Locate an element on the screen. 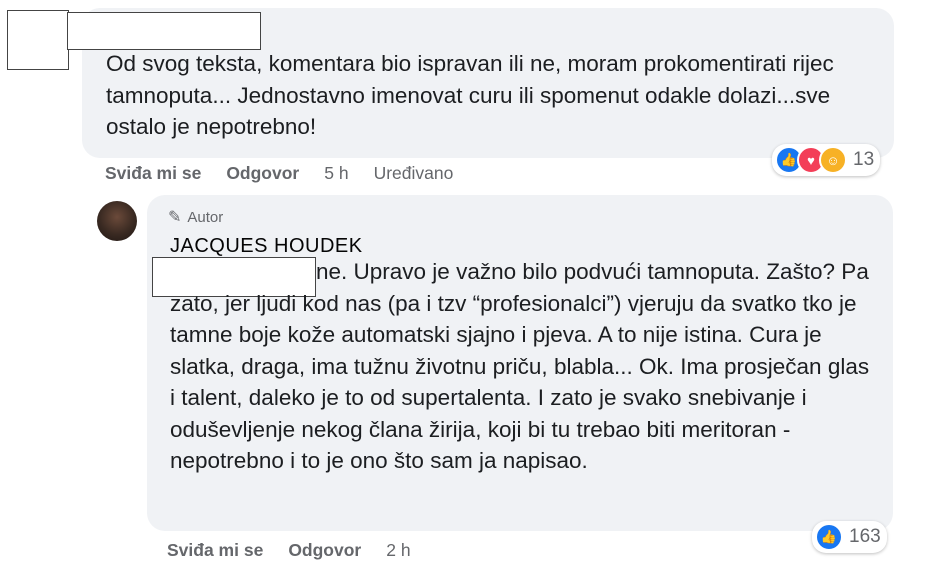  redacted-avatar is located at coordinates (38, 40).